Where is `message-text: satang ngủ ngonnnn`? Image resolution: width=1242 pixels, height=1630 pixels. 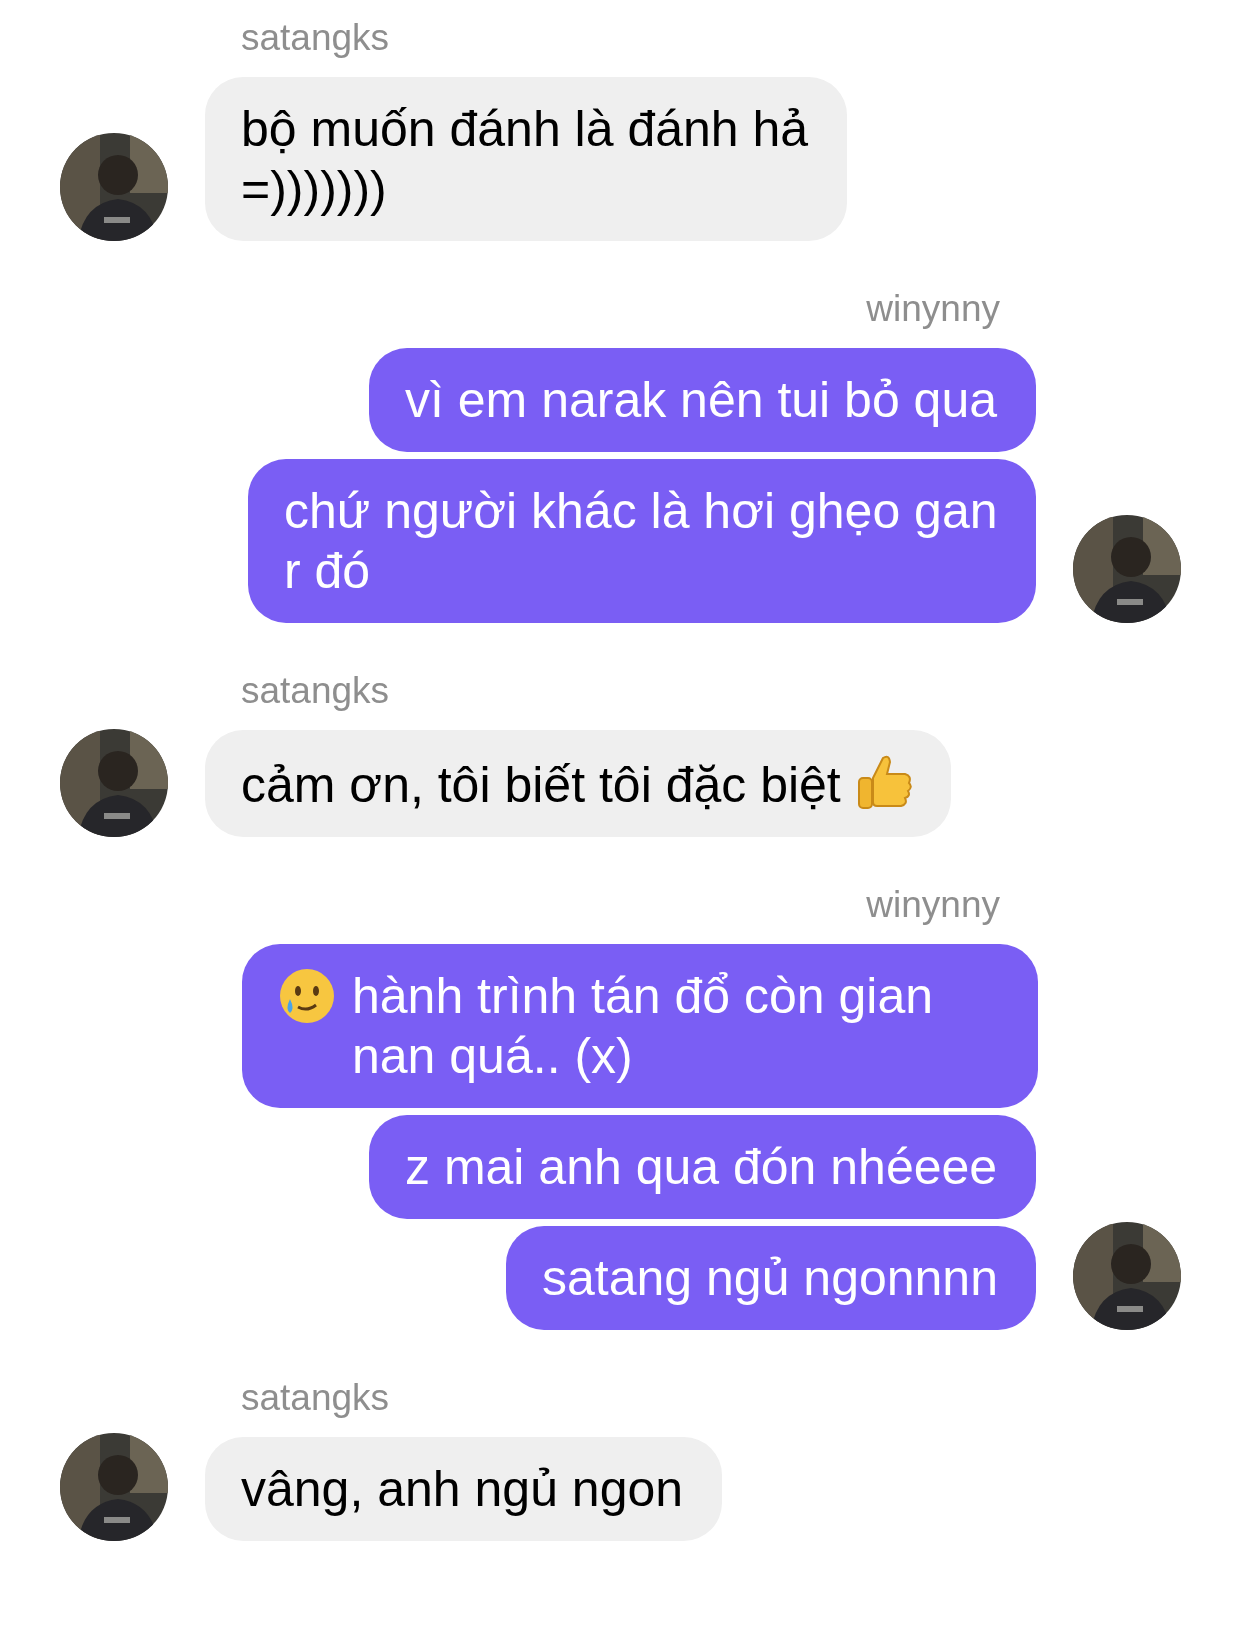 message-text: satang ngủ ngonnnn is located at coordinates (770, 1278).